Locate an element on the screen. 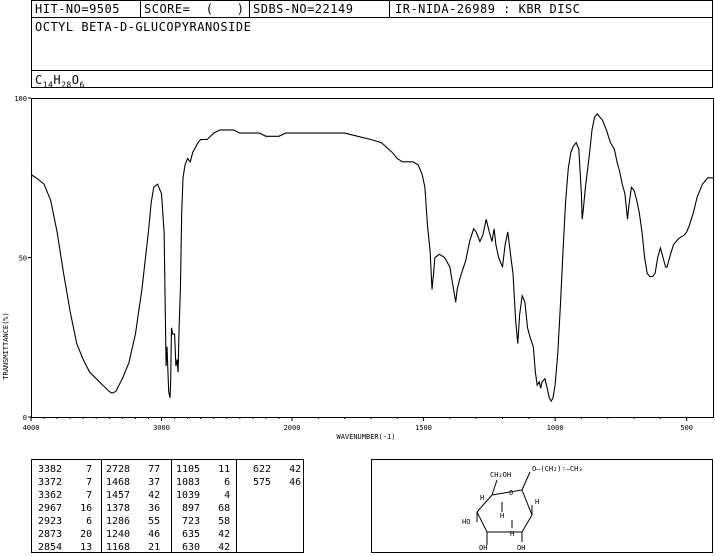  x-tick-label: 1000 is located at coordinates (555, 428).